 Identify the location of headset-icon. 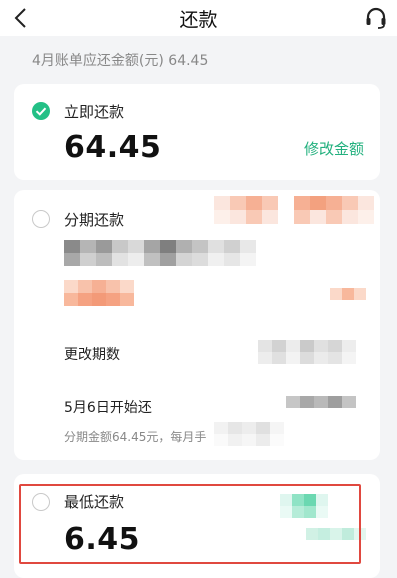
(376, 19).